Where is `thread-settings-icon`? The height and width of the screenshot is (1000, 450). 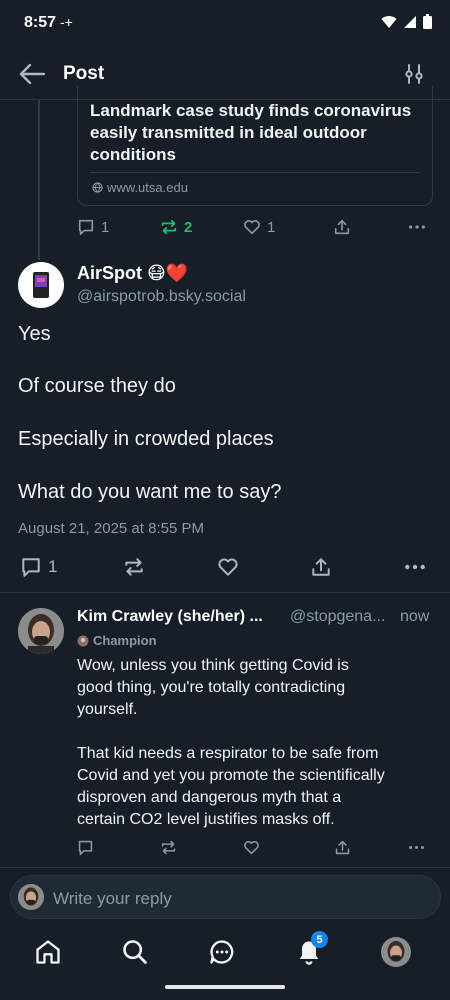
thread-settings-icon is located at coordinates (414, 74).